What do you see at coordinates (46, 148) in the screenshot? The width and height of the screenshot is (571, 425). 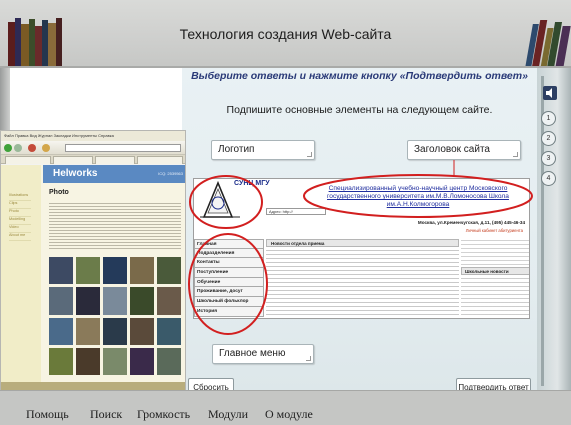 I see `home-icon` at bounding box center [46, 148].